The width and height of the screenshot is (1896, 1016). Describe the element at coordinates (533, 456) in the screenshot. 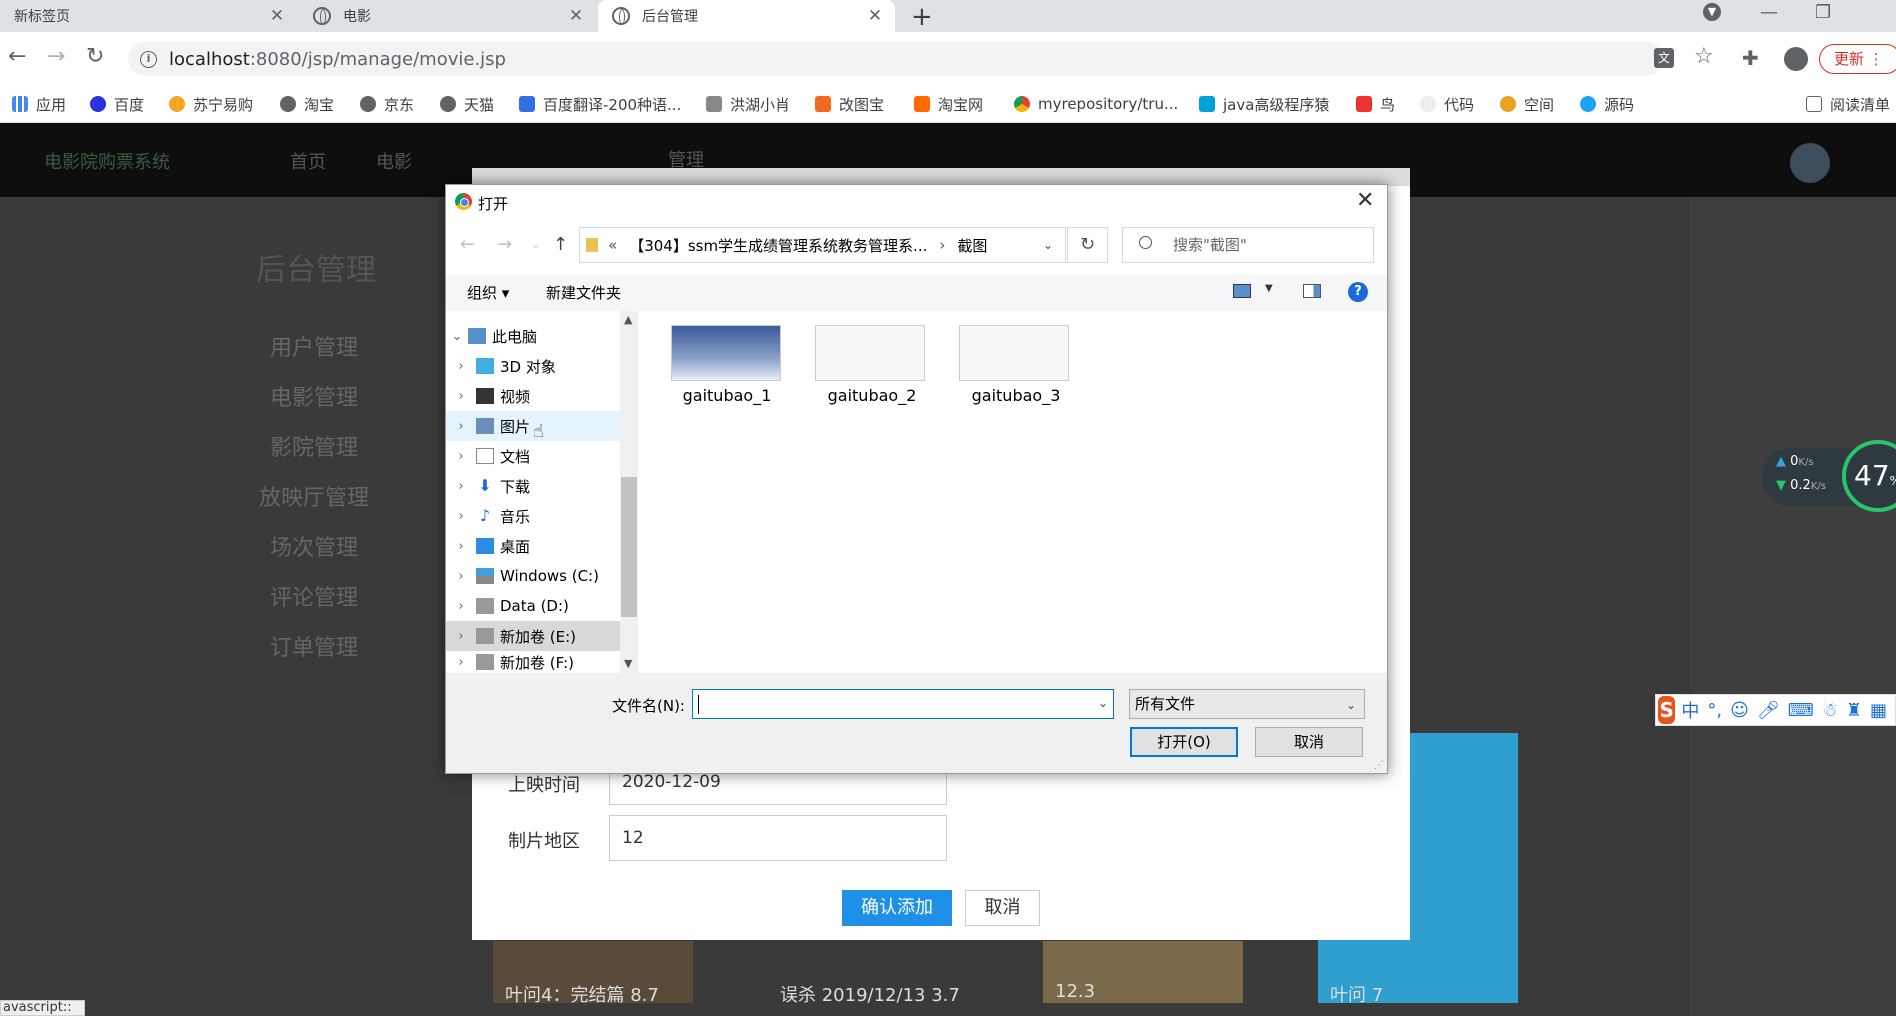

I see `tree-item-documents: › 文档` at that location.